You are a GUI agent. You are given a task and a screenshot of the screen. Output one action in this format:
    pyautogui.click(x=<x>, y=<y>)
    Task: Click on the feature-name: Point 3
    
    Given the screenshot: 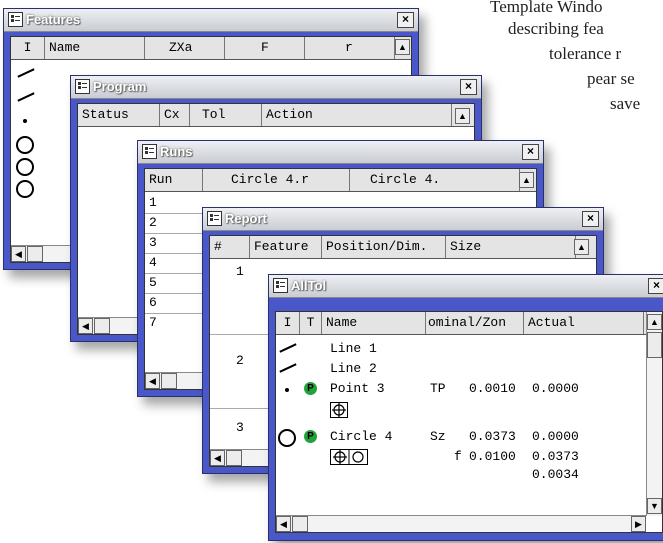 What is the action you would take?
    pyautogui.click(x=357, y=388)
    